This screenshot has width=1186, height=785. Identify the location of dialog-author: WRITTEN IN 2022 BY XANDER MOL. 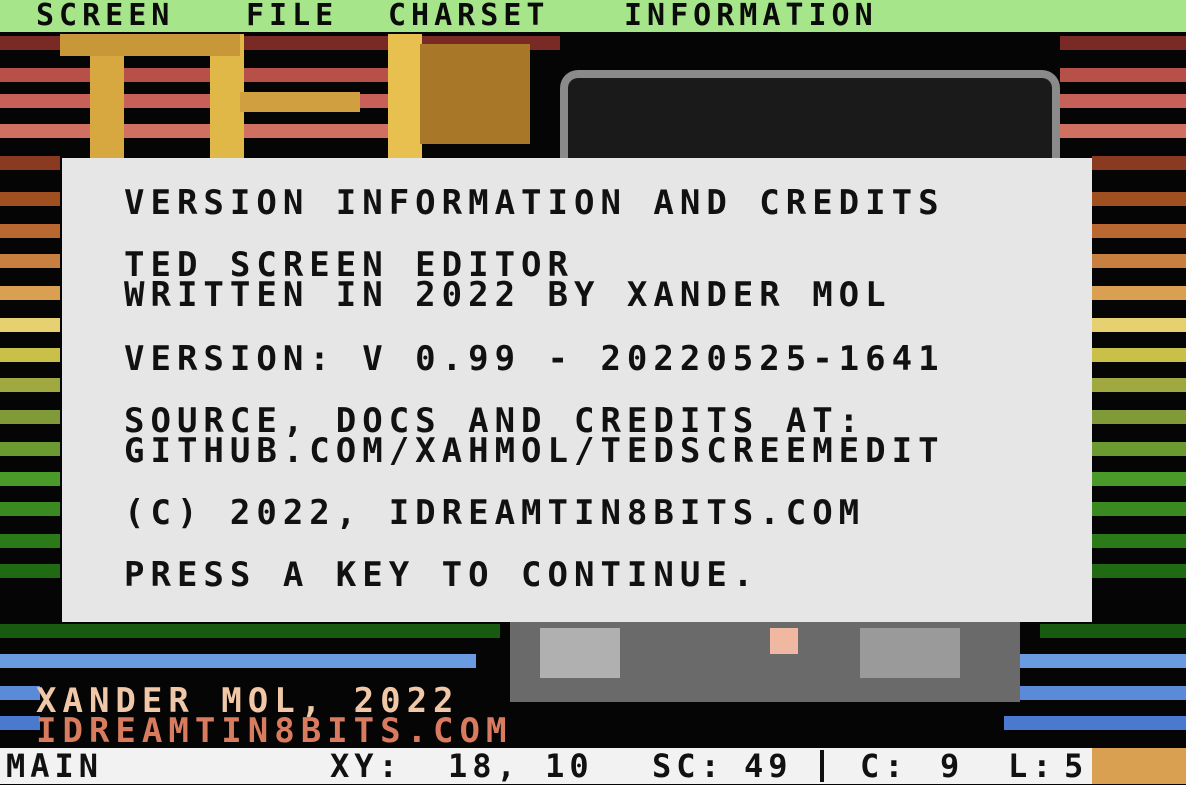
(508, 295).